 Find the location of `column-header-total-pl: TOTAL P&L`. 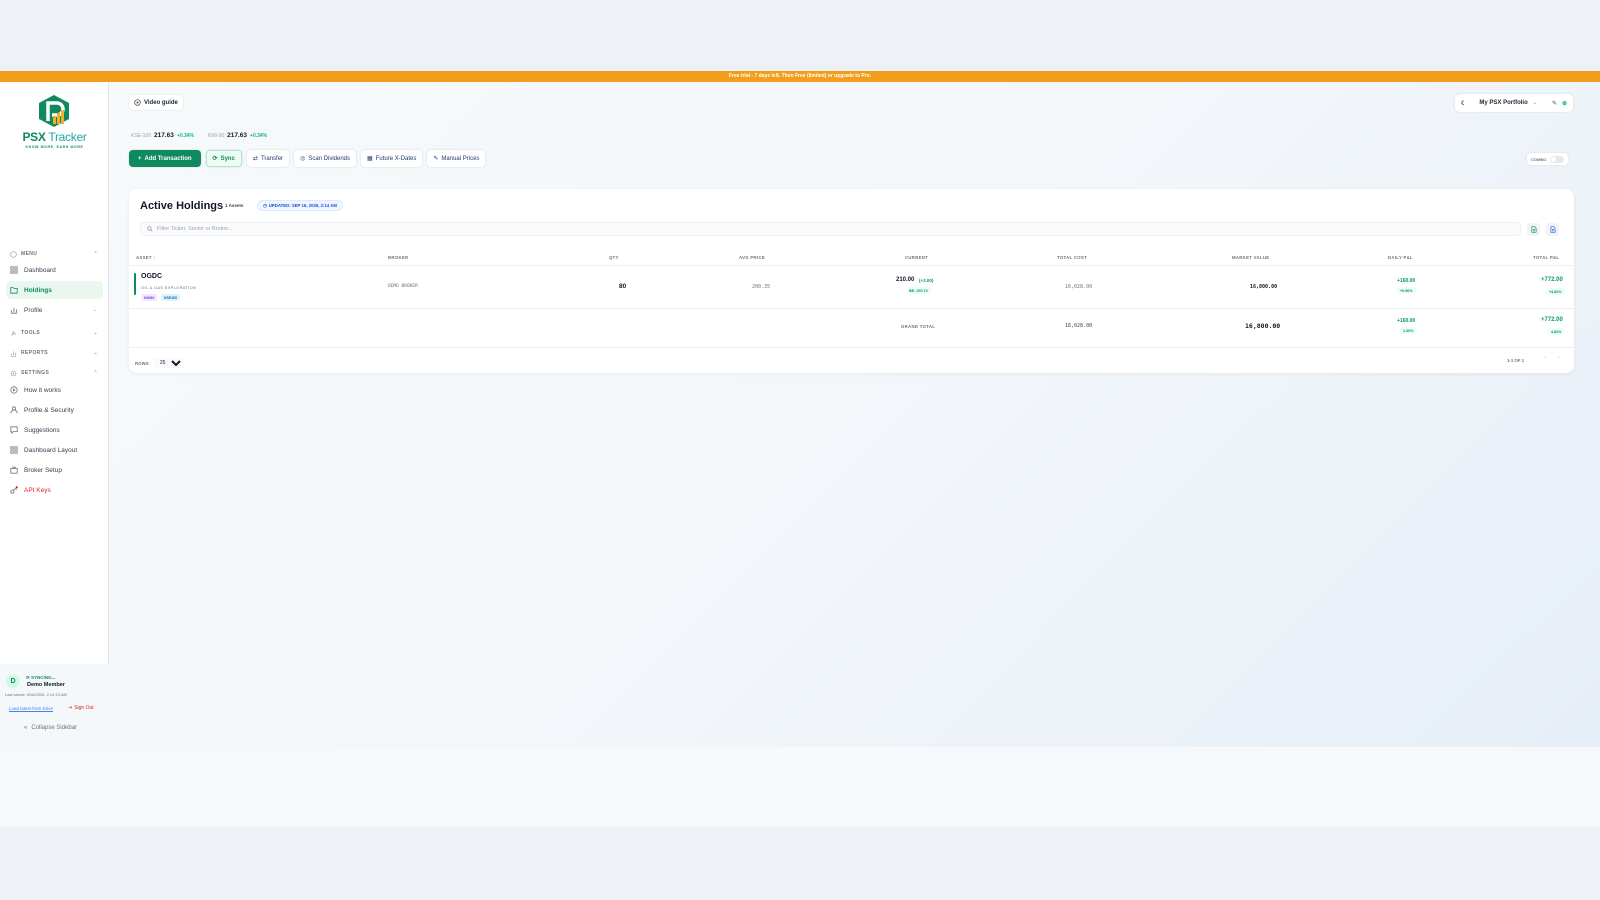

column-header-total-pl: TOTAL P&L is located at coordinates (1546, 257).